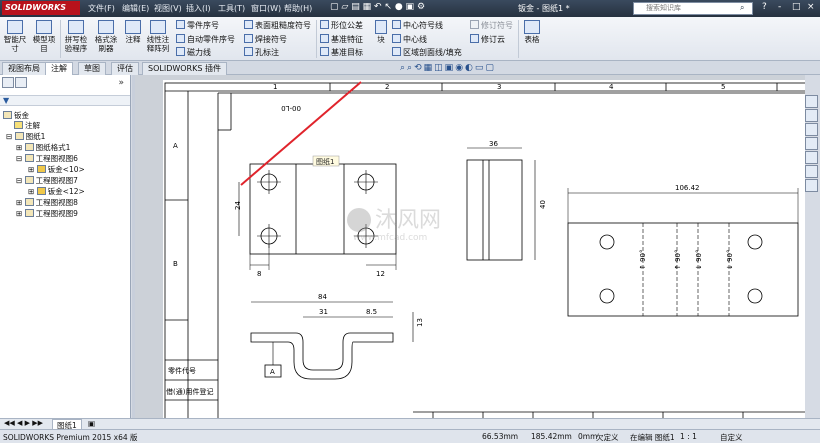 This screenshot has width=820, height=443. I want to click on minimize-button: -, so click(779, 7).